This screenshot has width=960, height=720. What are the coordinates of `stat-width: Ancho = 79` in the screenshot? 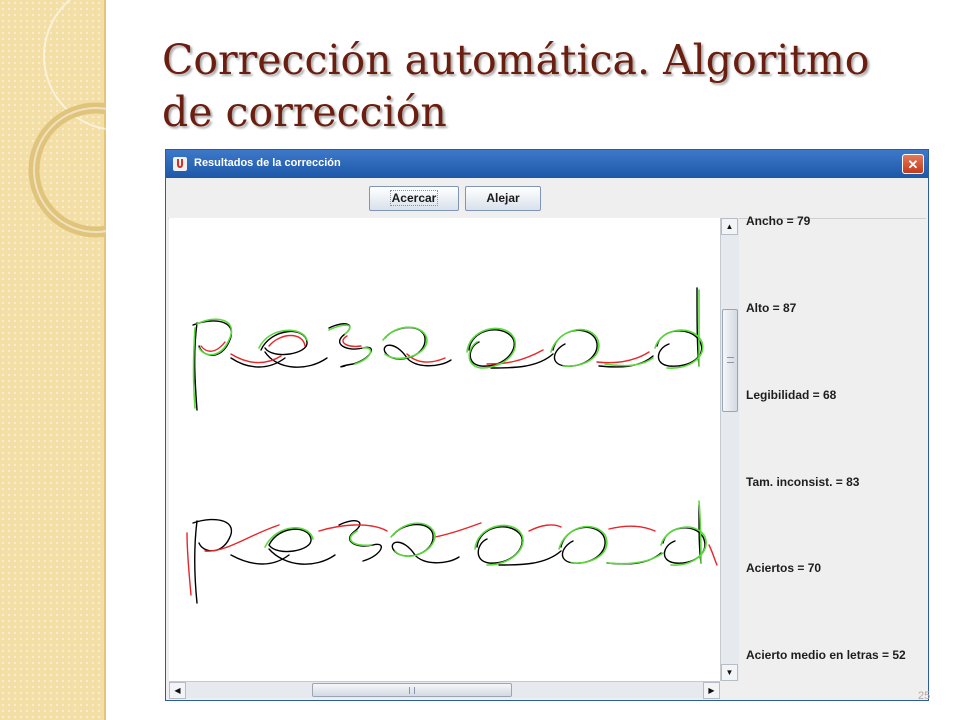 It's located at (778, 221).